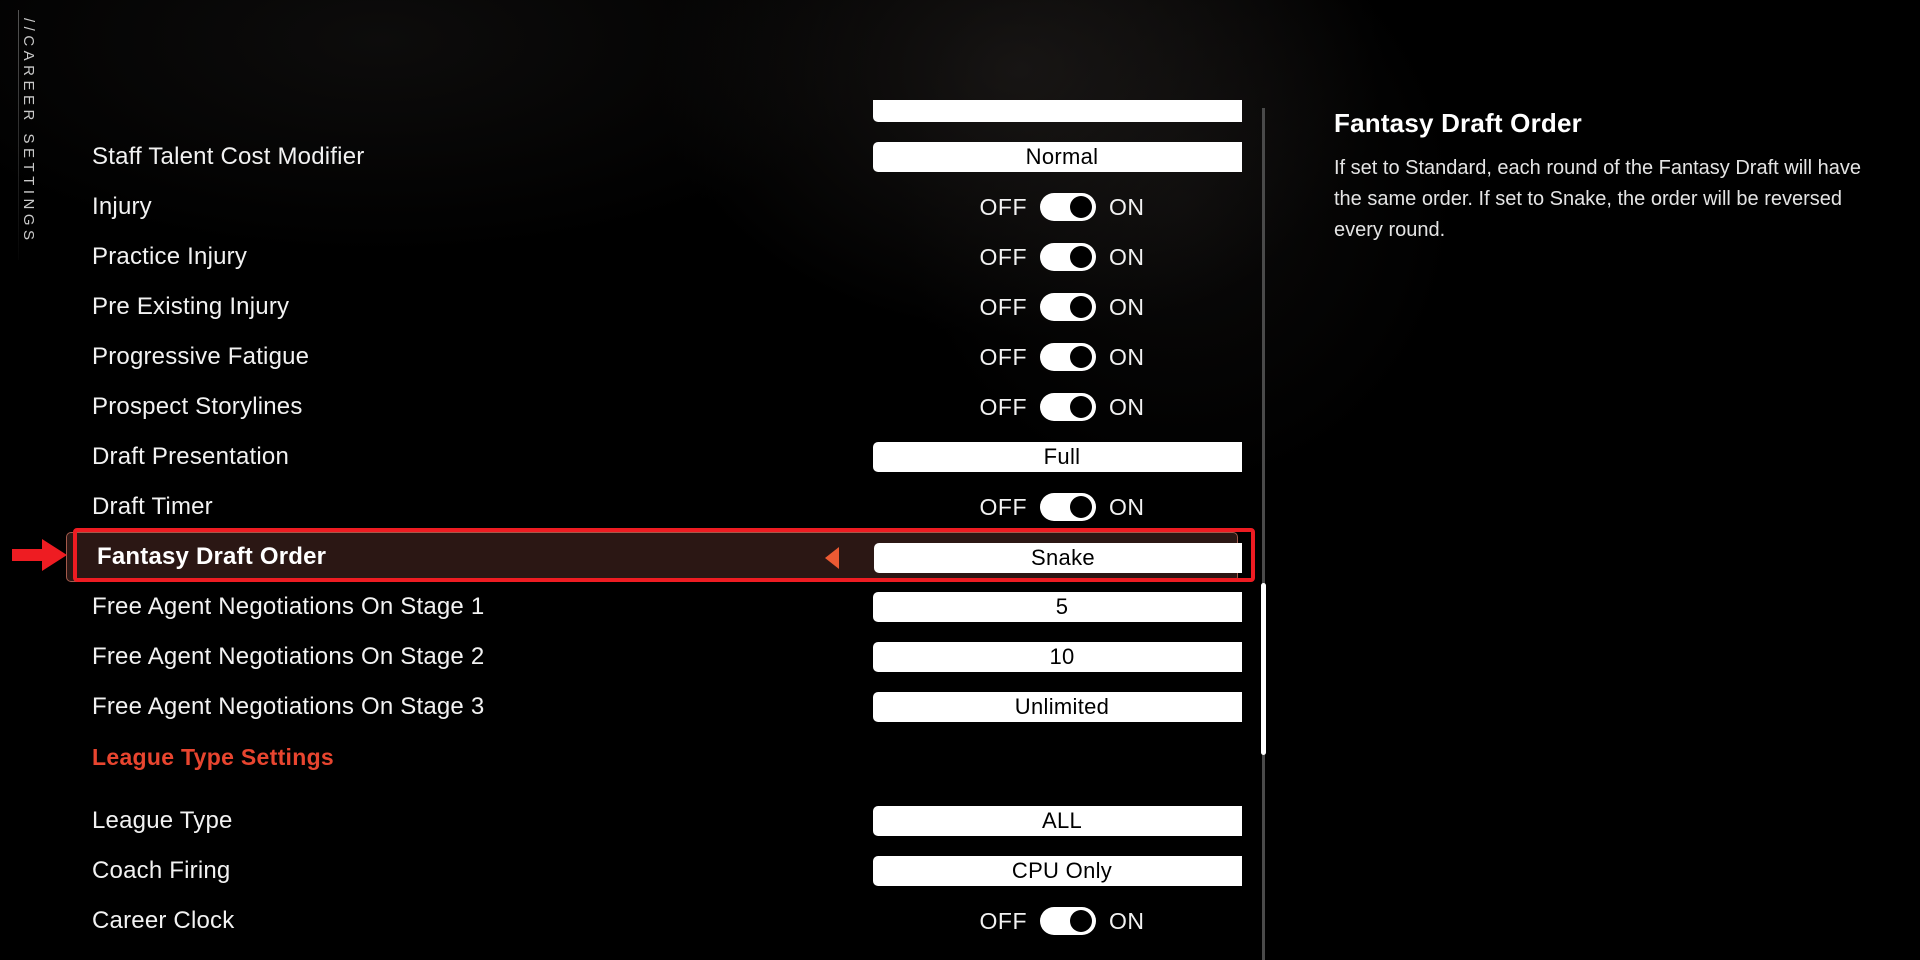 This screenshot has width=1920, height=960. Describe the element at coordinates (163, 920) in the screenshot. I see `row-label: Career Clock` at that location.